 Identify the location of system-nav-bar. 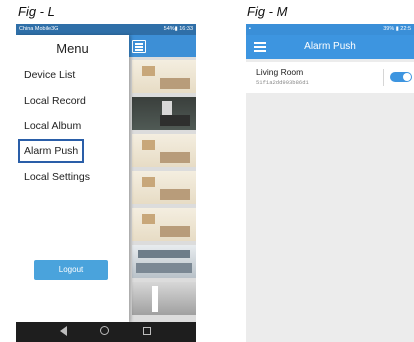
(106, 332).